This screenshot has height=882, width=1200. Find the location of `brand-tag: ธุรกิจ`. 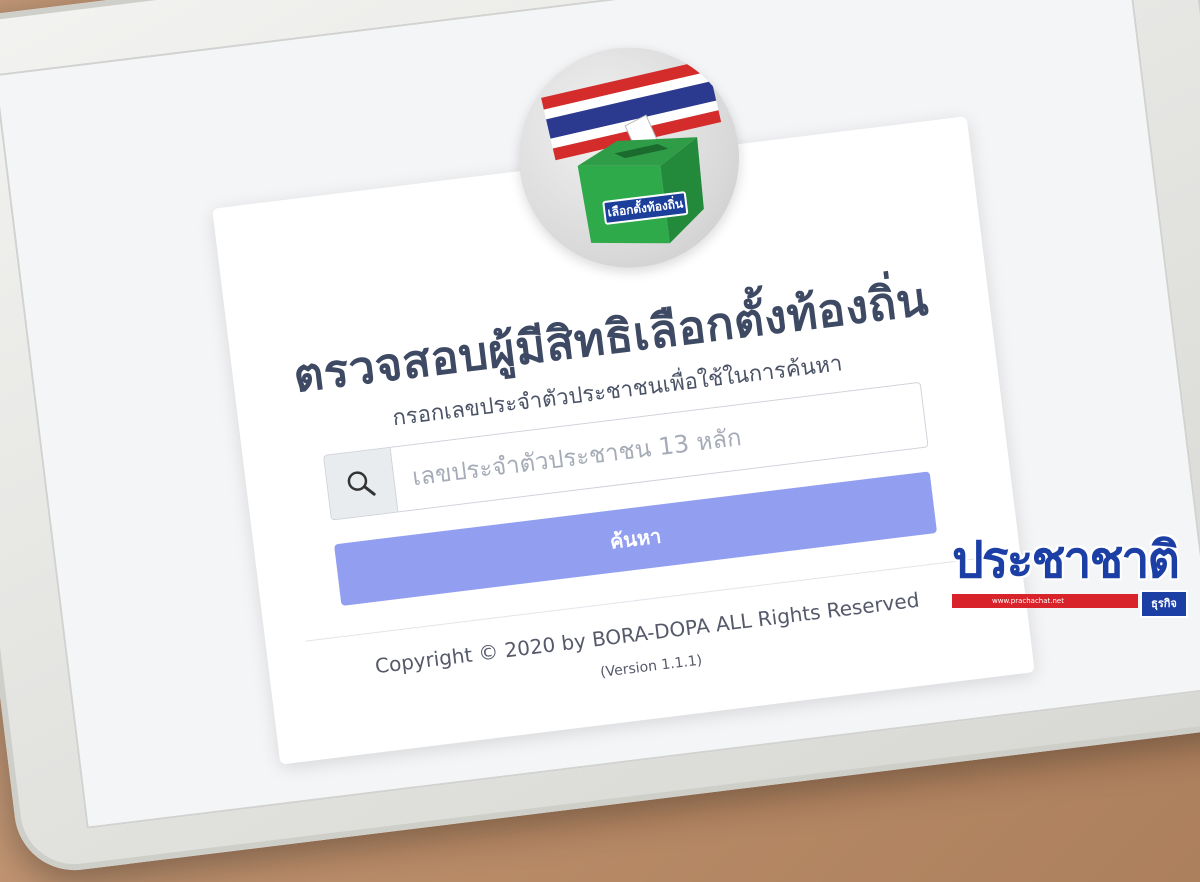

brand-tag: ธุรกิจ is located at coordinates (1164, 604).